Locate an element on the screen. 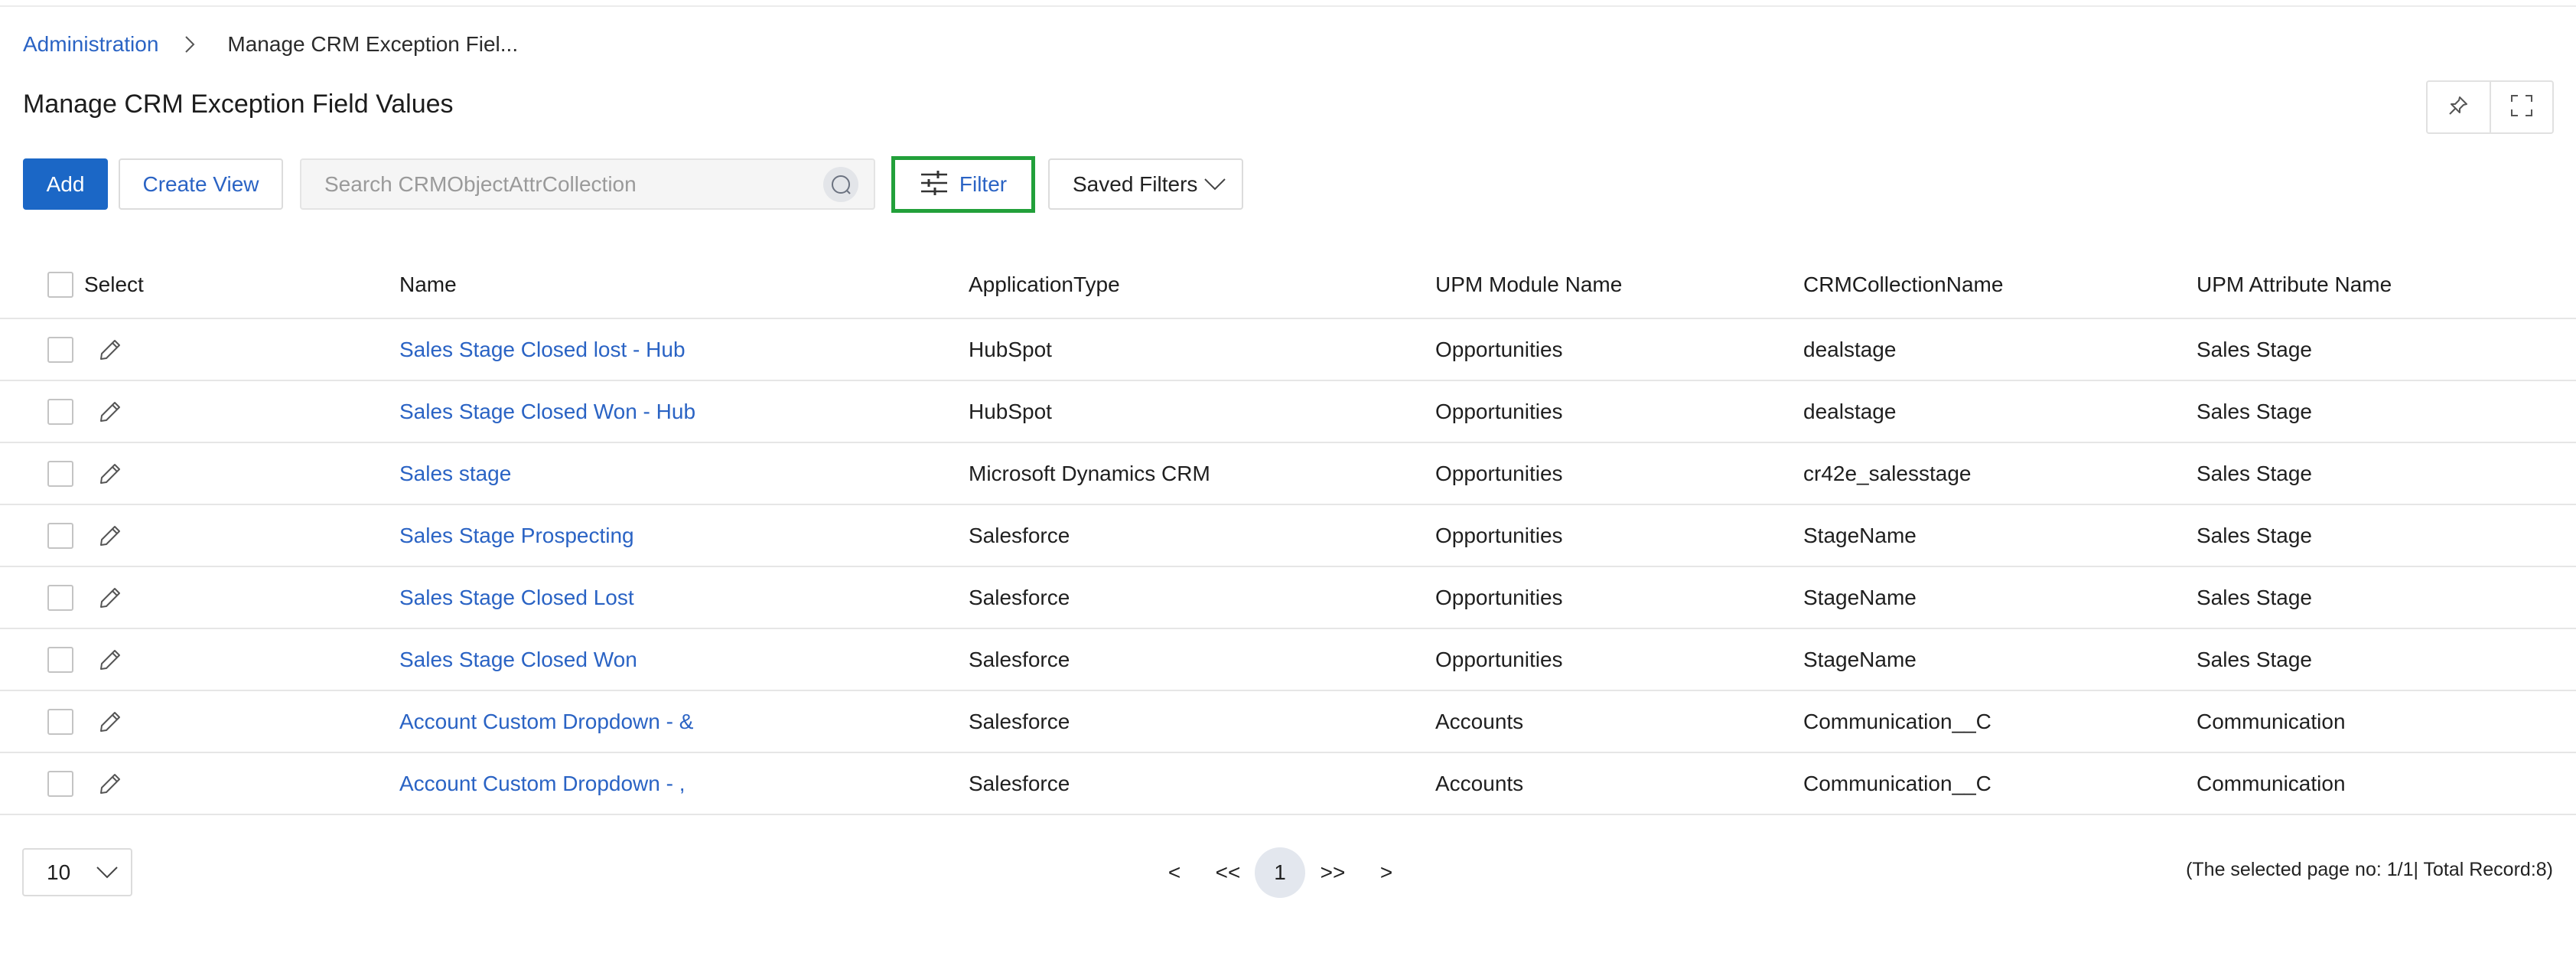 The image size is (2576, 953). create-view-button: Create View is located at coordinates (201, 184).